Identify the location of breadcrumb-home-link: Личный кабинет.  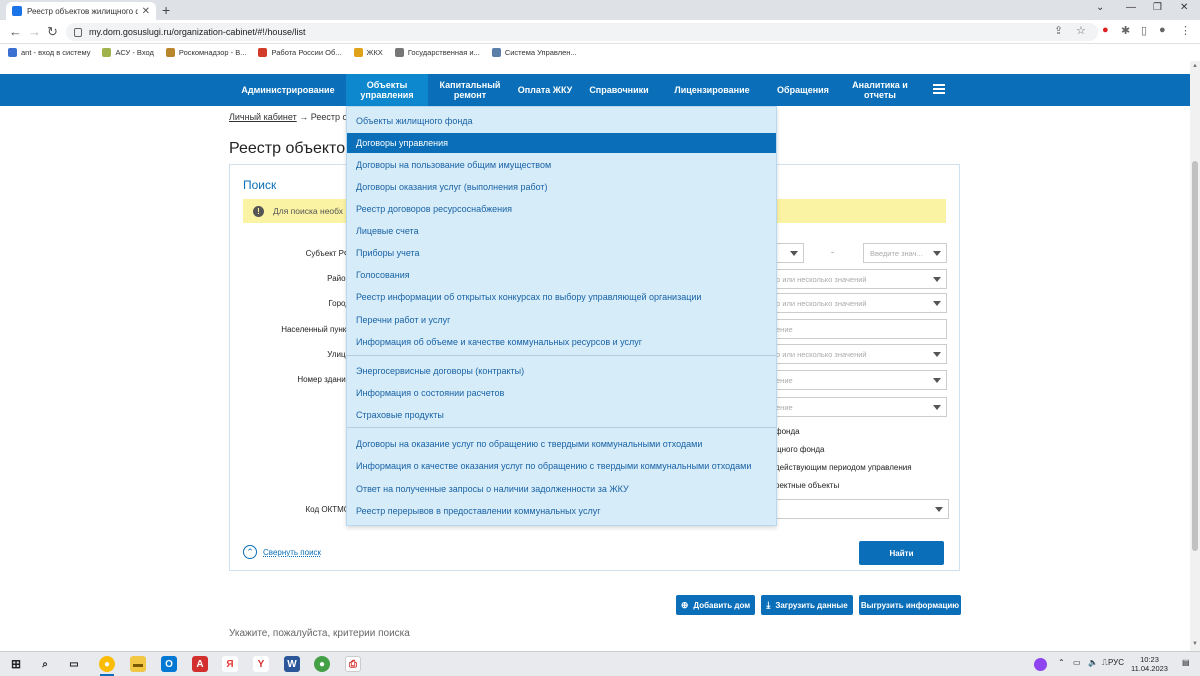
(263, 117).